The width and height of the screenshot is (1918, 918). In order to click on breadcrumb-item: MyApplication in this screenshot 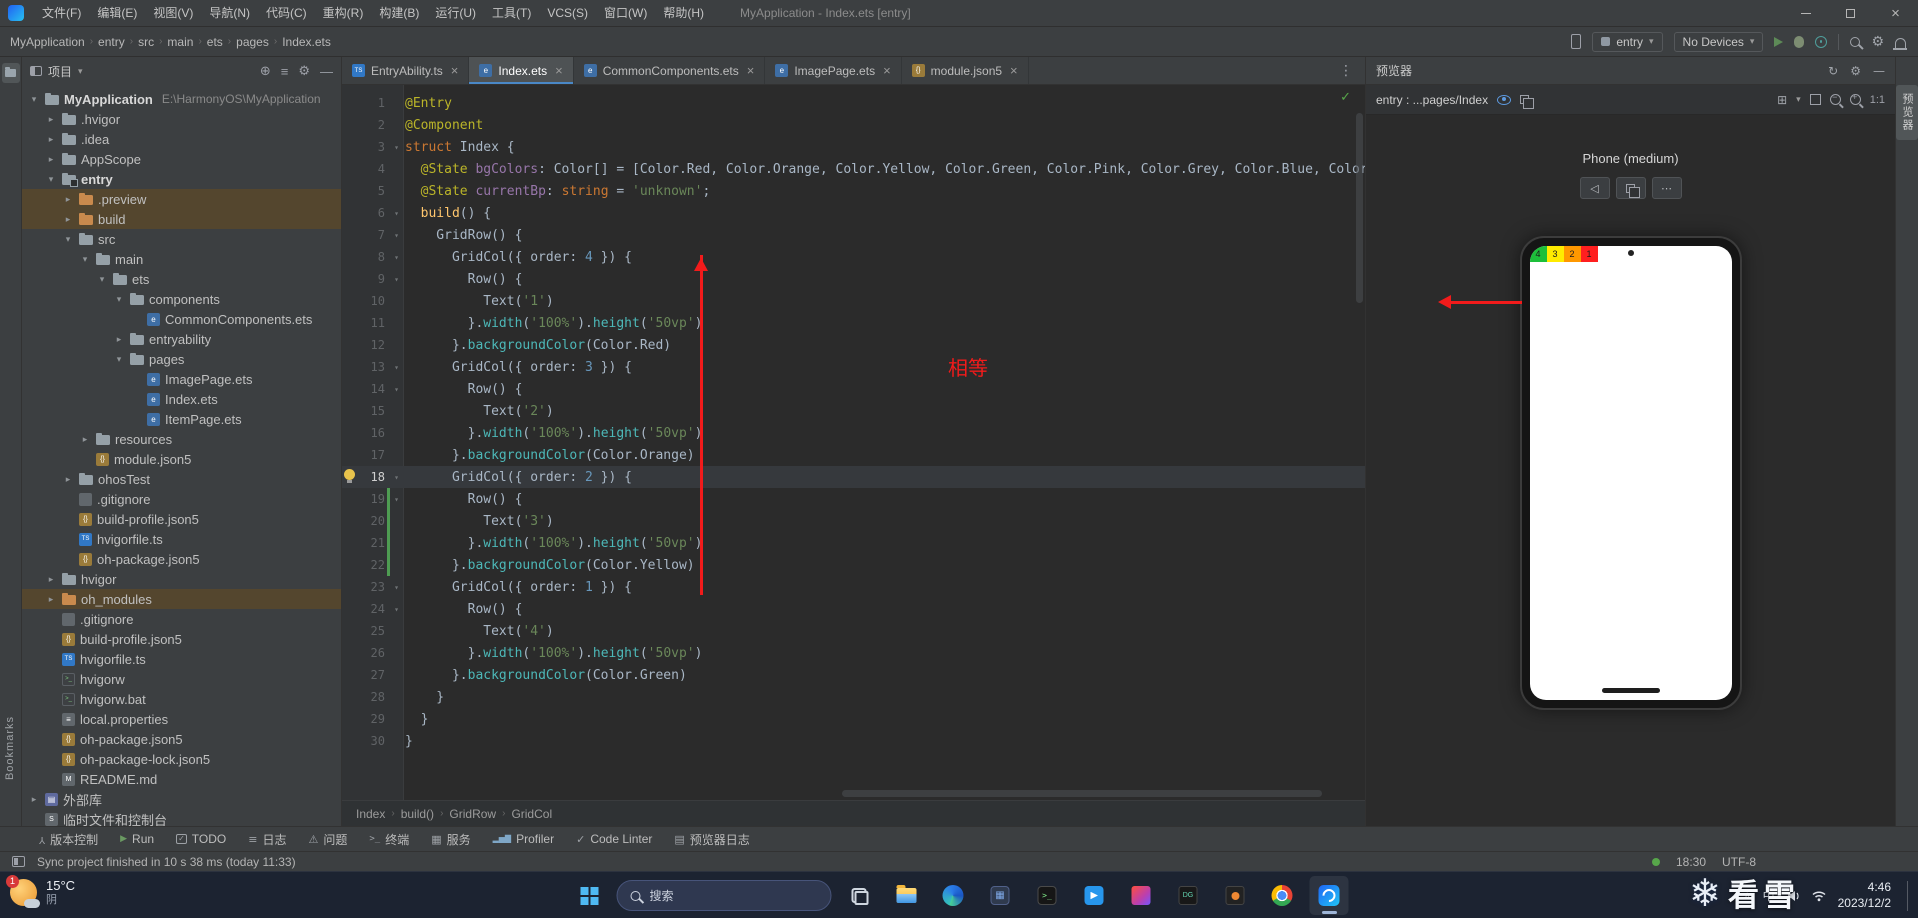, I will do `click(47, 42)`.